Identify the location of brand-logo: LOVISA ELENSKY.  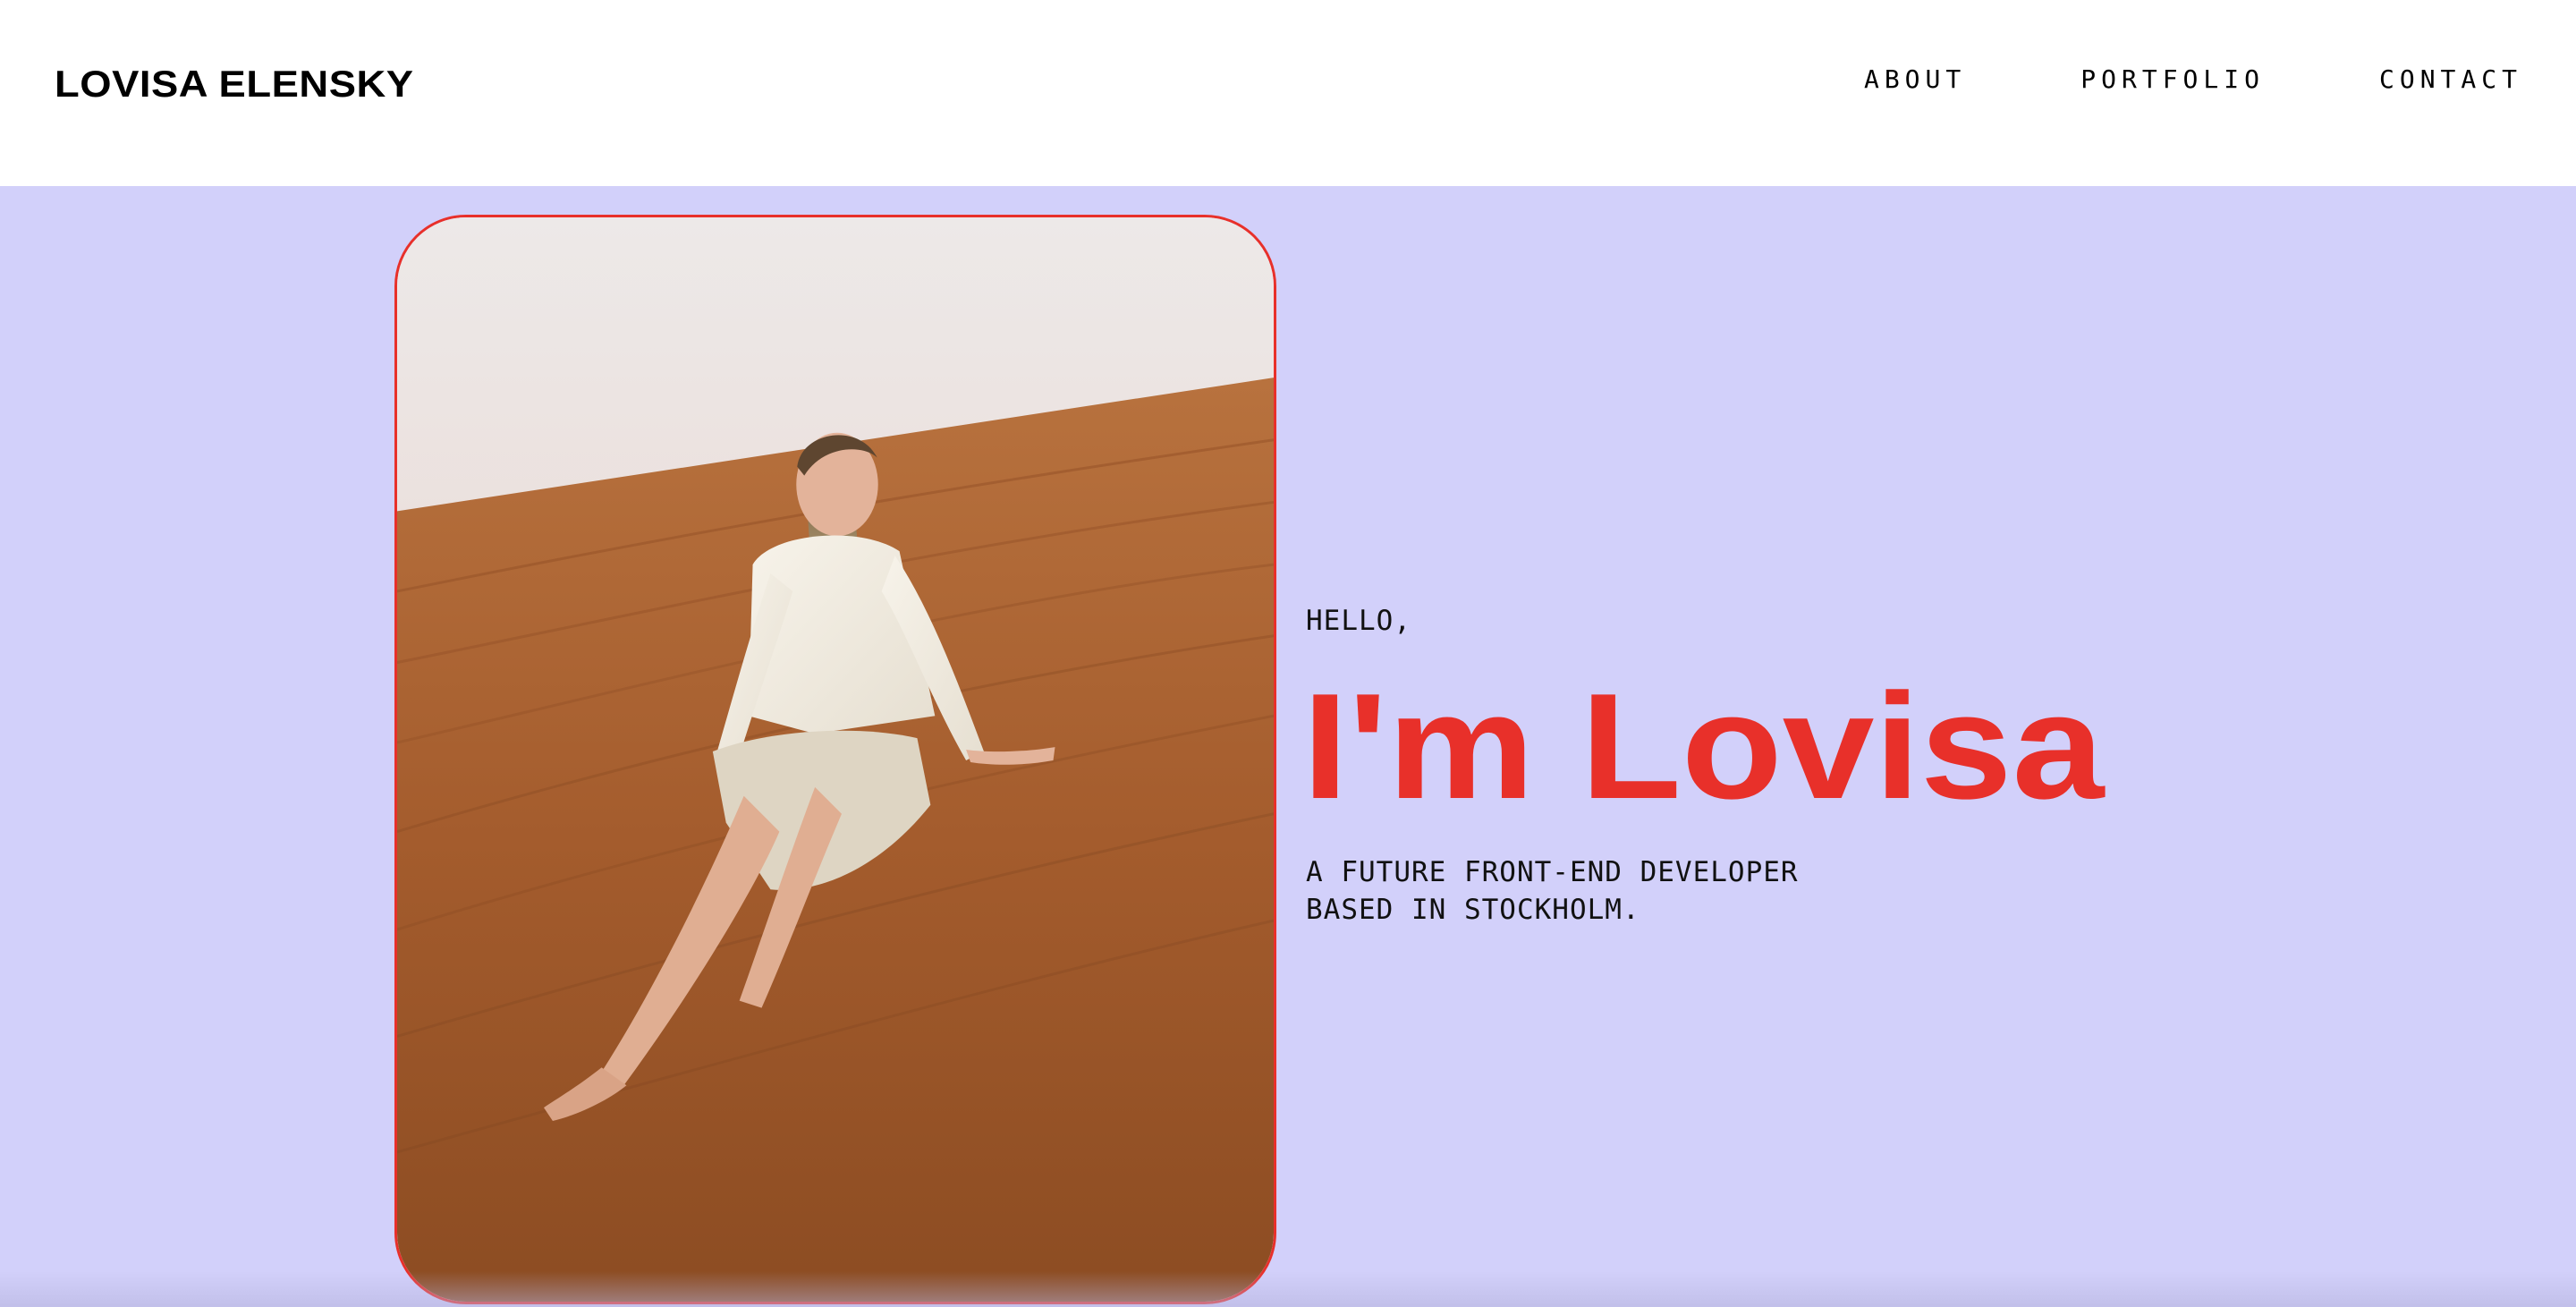
(234, 84).